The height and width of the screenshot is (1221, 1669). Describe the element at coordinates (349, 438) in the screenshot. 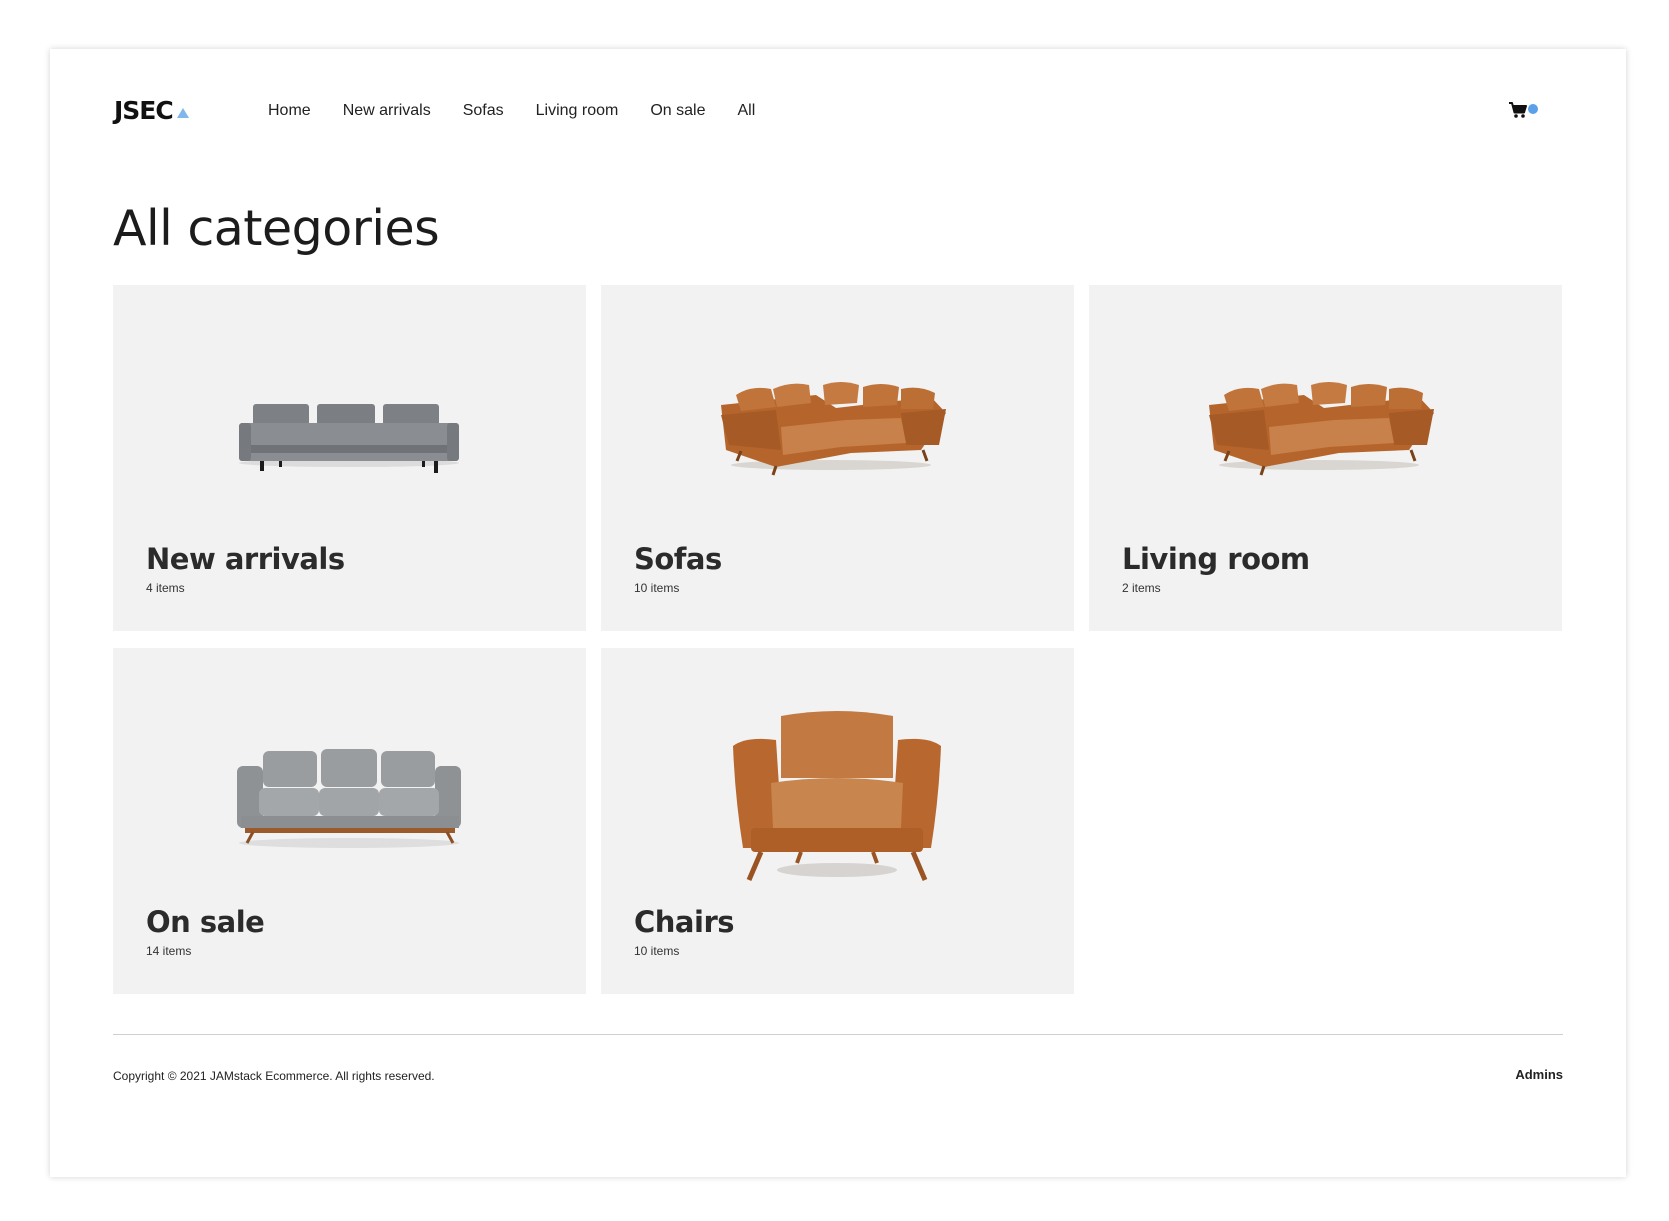

I see `grey-sofa-image` at that location.